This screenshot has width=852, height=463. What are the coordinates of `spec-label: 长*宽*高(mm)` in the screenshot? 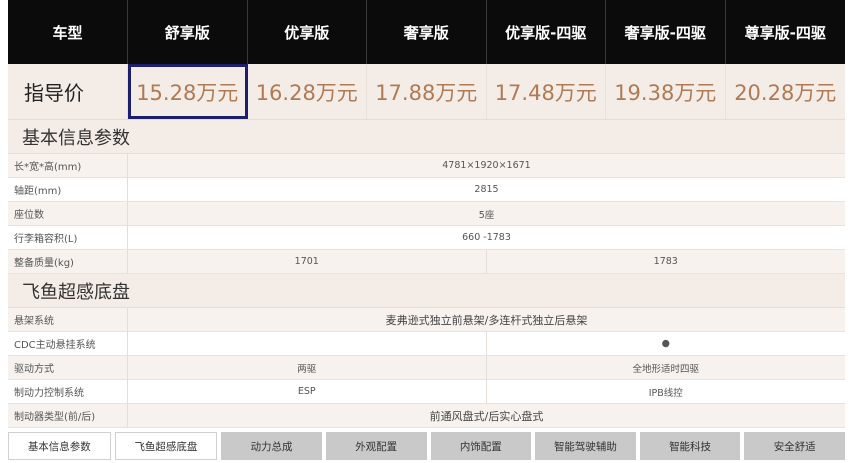 It's located at (68, 165).